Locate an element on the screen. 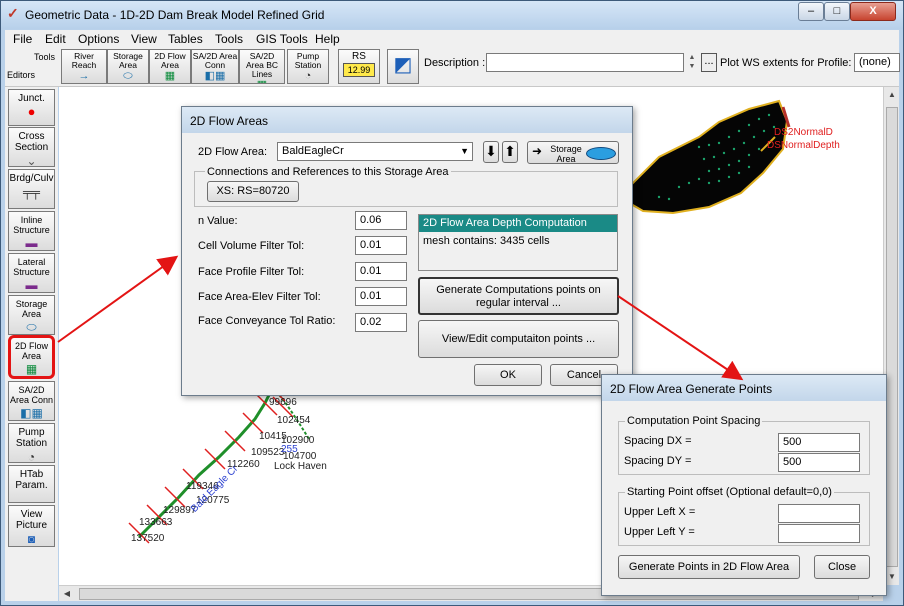  menu-tools: Tools is located at coordinates (229, 39).